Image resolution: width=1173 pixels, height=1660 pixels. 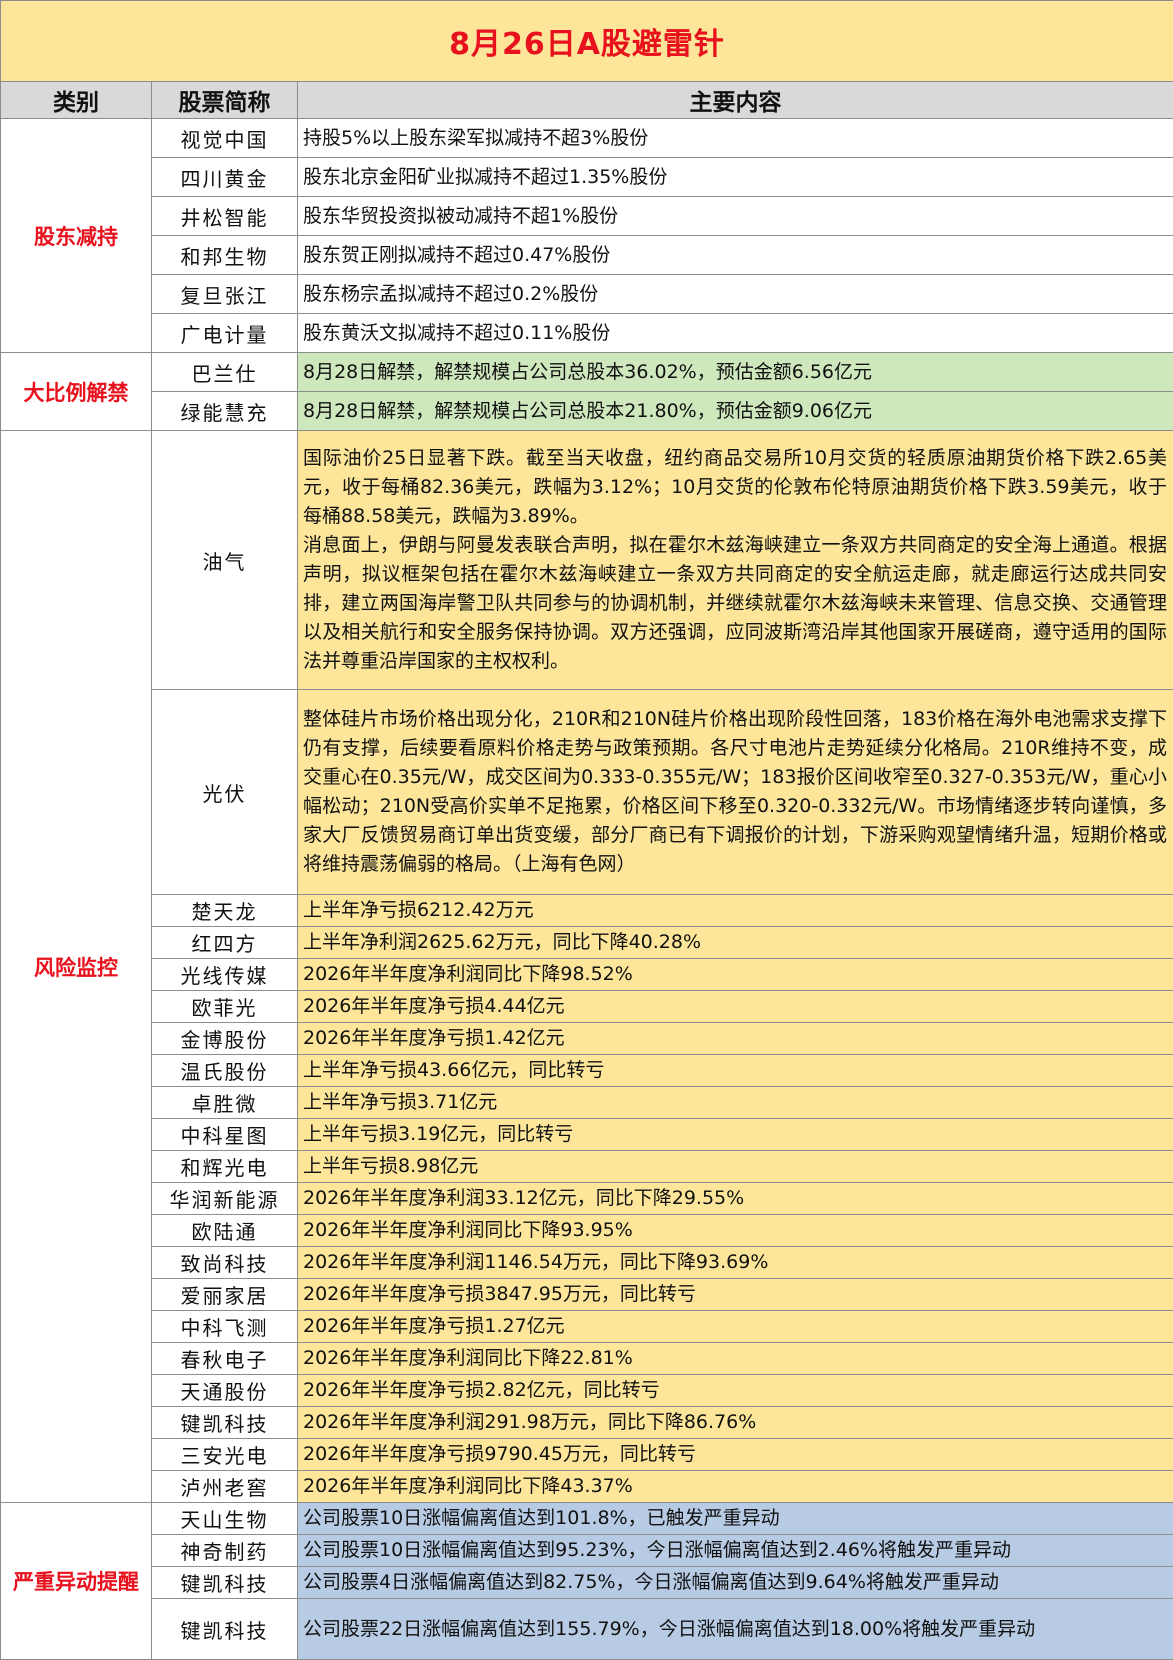 What do you see at coordinates (225, 1487) in the screenshot?
I see `stock-name: 泸州老窖` at bounding box center [225, 1487].